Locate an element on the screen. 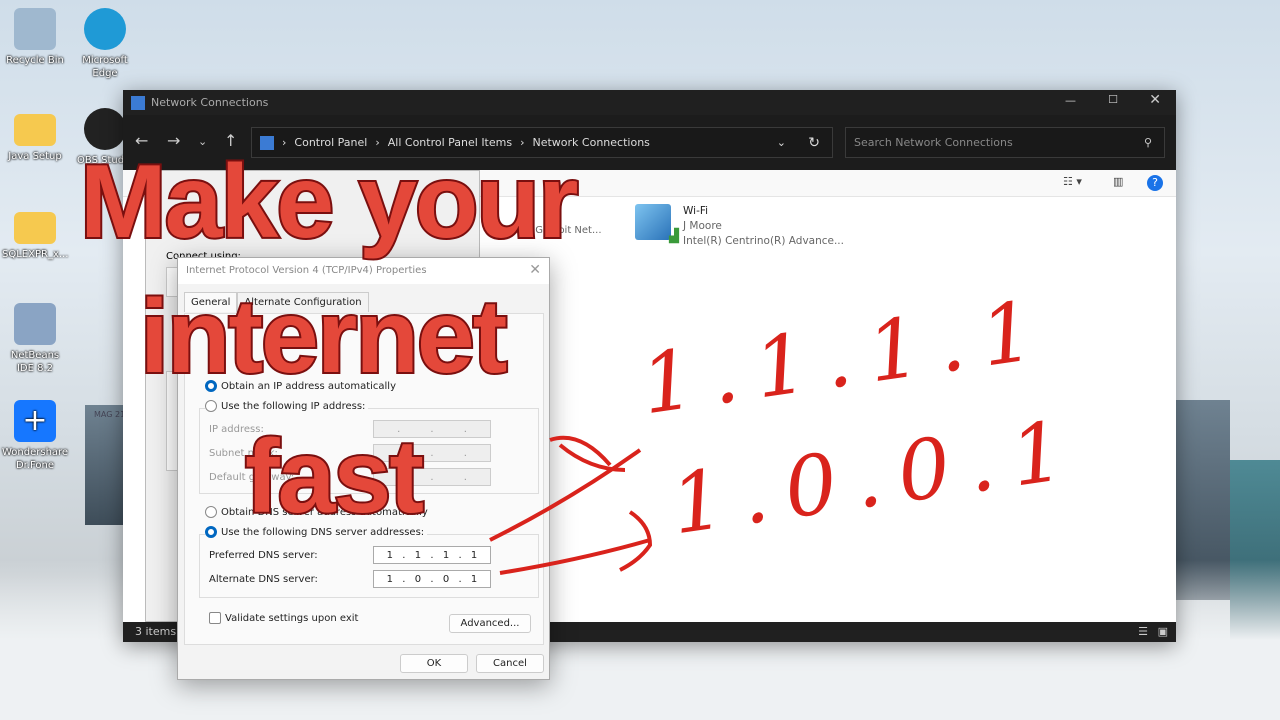 The width and height of the screenshot is (1280, 720). handwritten-arrows is located at coordinates (571, 505).